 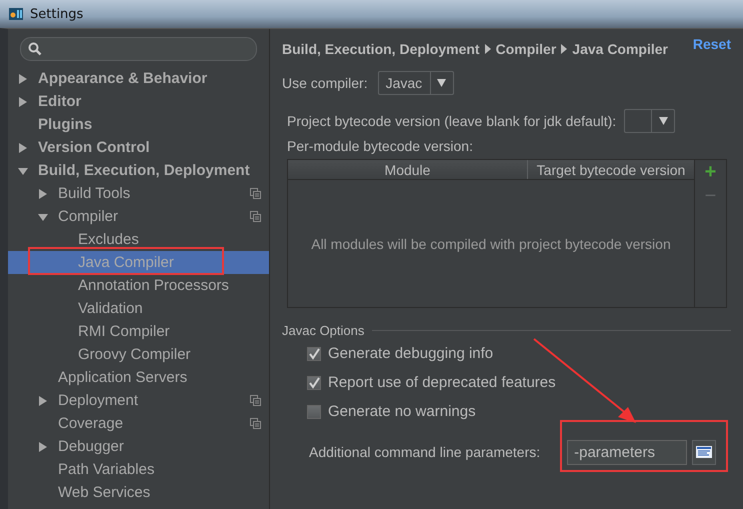 What do you see at coordinates (711, 44) in the screenshot?
I see `reset-link: Reset` at bounding box center [711, 44].